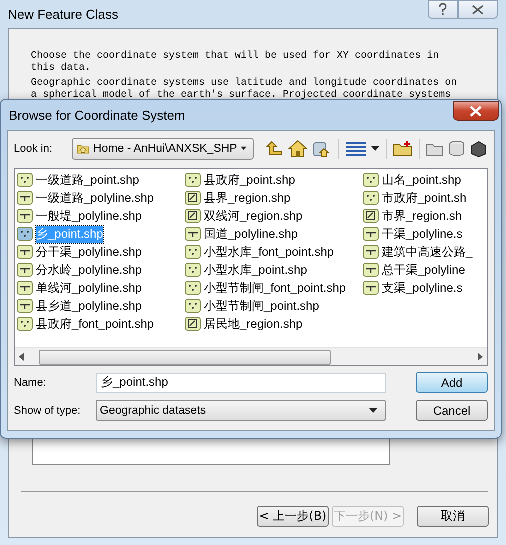 The image size is (506, 545). I want to click on instruction-text: Choose the coordinate system that will be used for XY coordinates in this data., so click(235, 63).